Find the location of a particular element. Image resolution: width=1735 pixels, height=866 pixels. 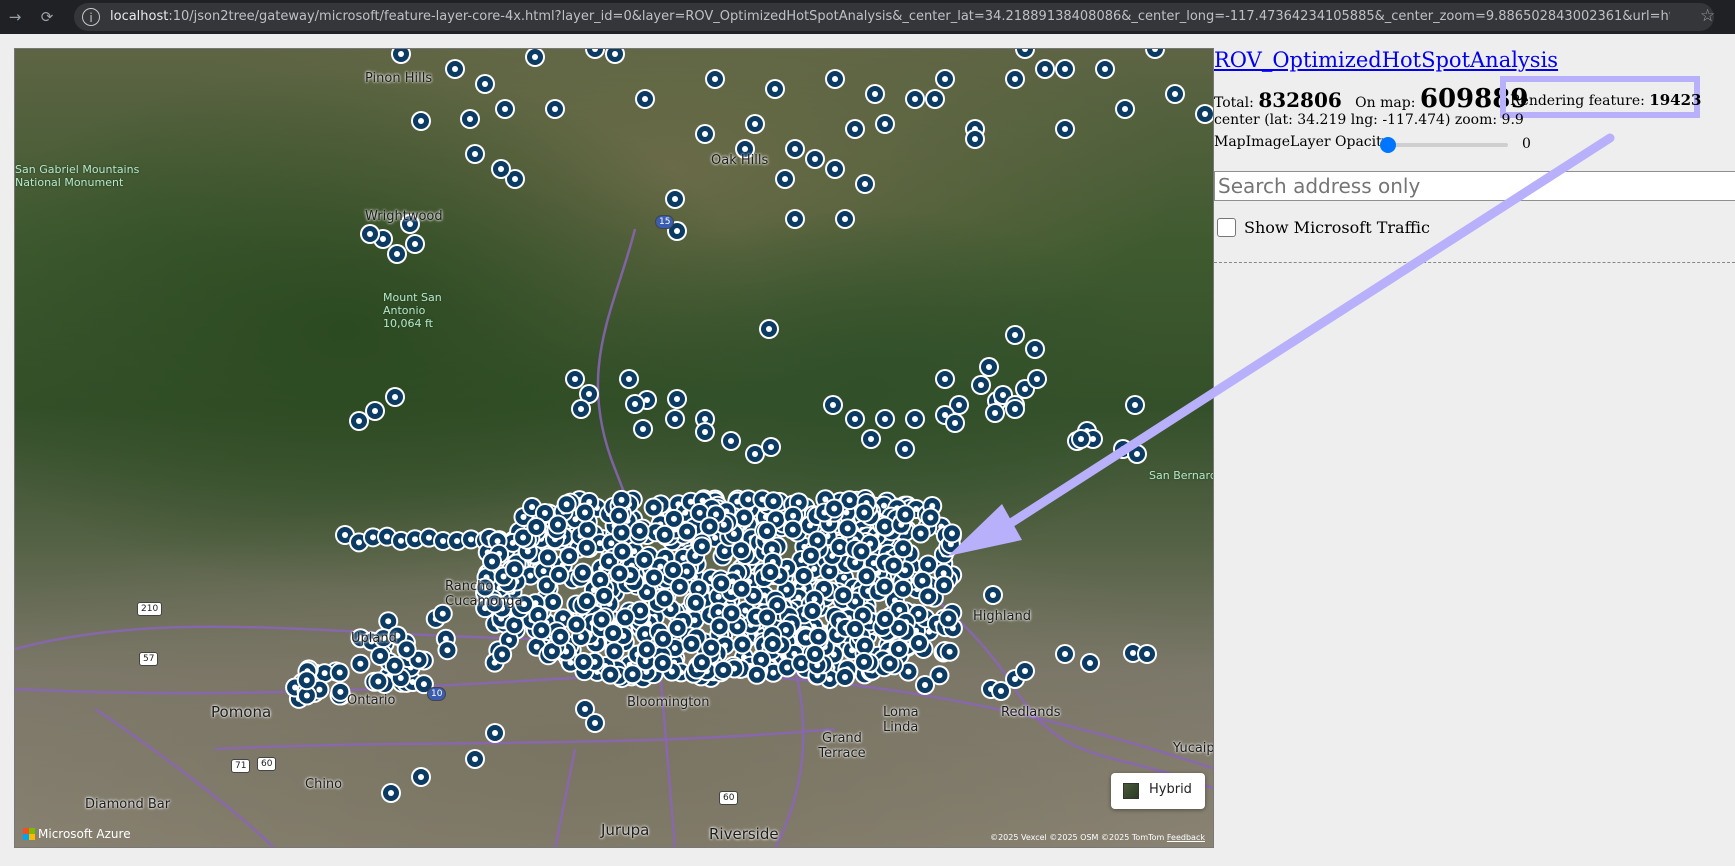

traffic-checkbox is located at coordinates (1226, 227).